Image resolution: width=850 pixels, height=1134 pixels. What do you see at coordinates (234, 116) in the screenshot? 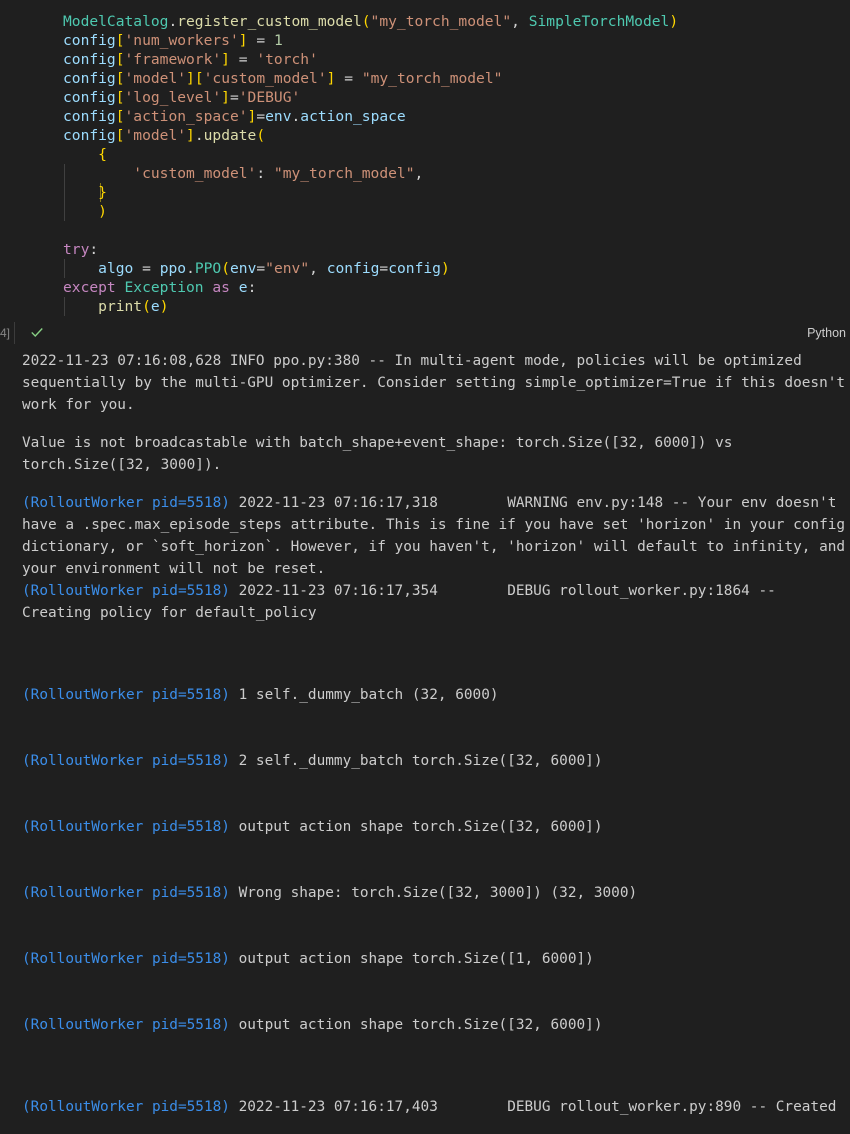
I see `code-line: config['action_space']=env.action_space` at bounding box center [234, 116].